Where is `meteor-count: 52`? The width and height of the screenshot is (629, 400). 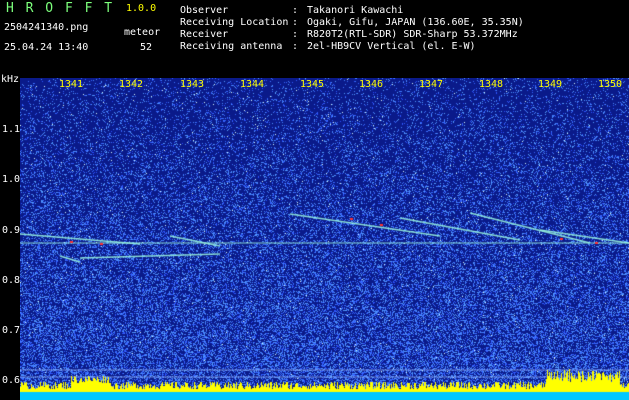
meteor-count: 52 is located at coordinates (146, 47).